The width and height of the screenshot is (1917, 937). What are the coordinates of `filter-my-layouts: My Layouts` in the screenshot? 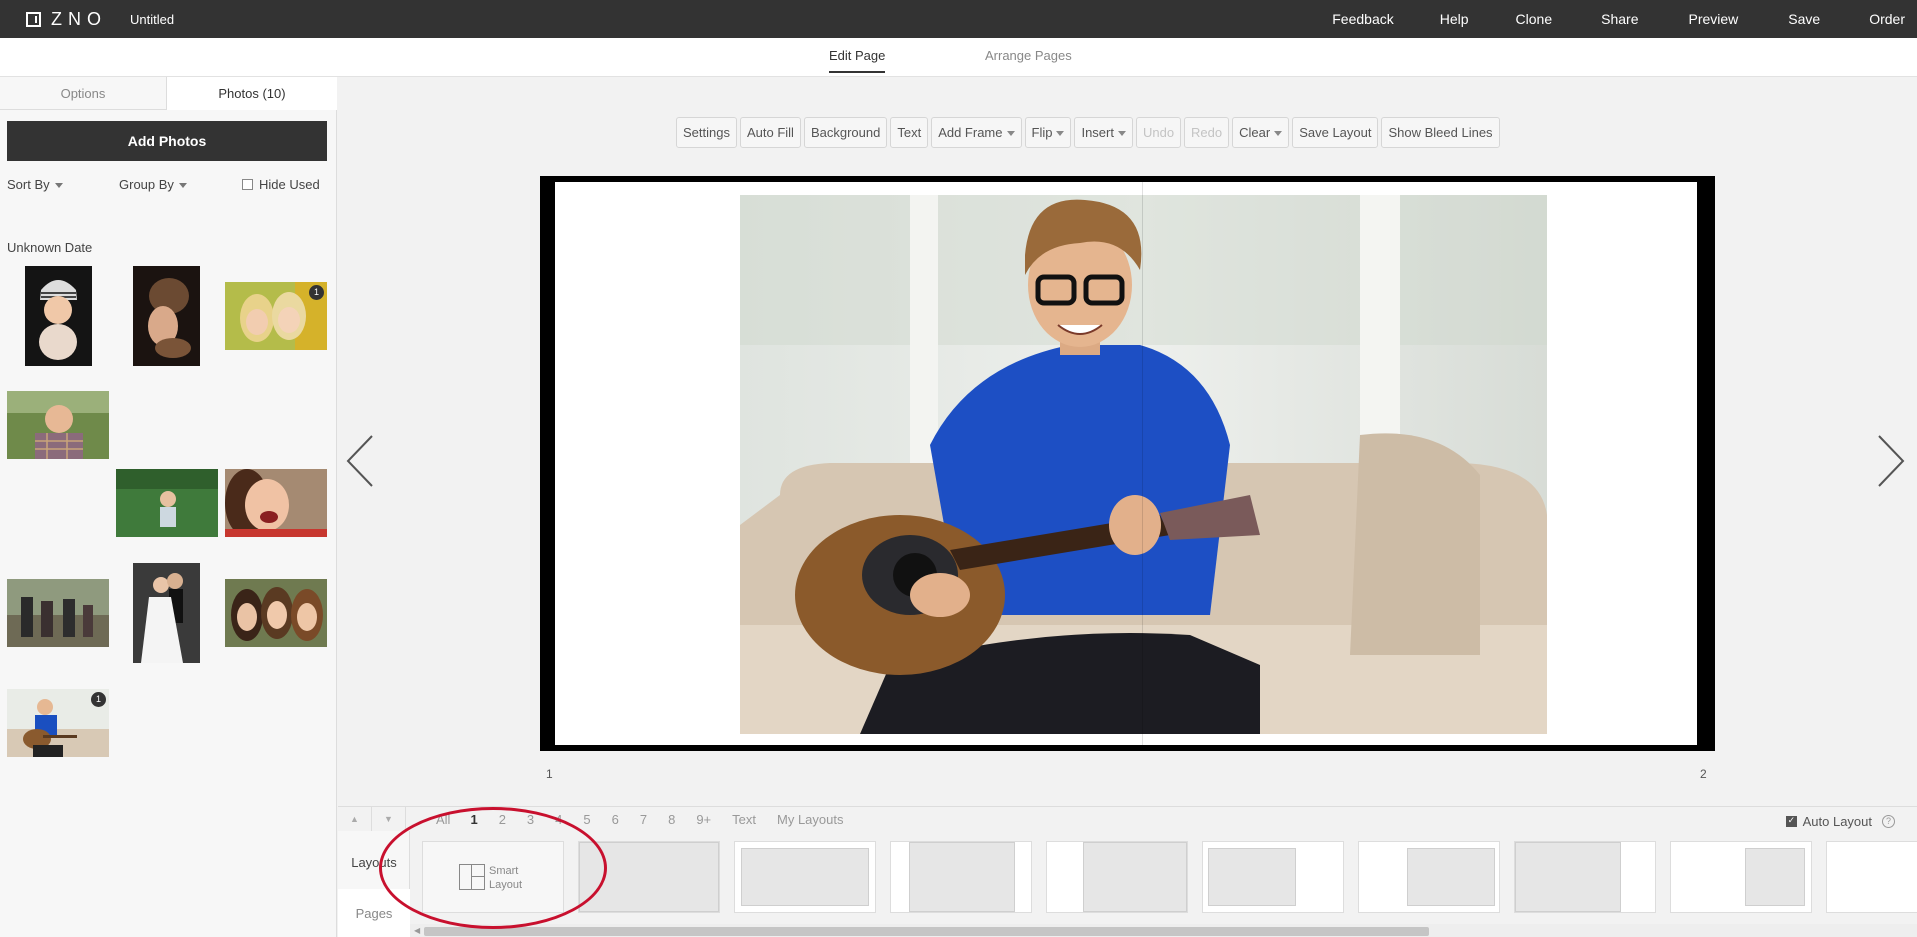 It's located at (810, 820).